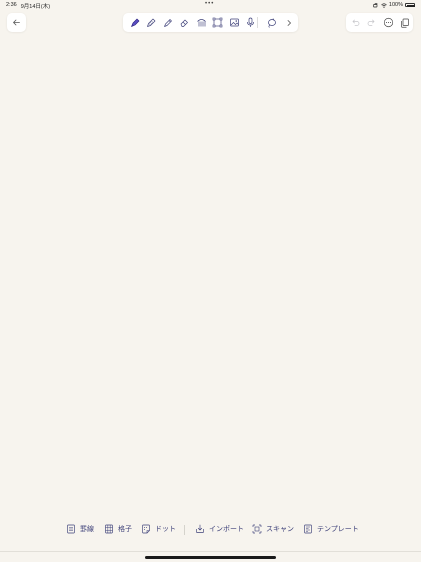 This screenshot has width=421, height=562. What do you see at coordinates (146, 529) in the screenshot?
I see `dot-paper-icon` at bounding box center [146, 529].